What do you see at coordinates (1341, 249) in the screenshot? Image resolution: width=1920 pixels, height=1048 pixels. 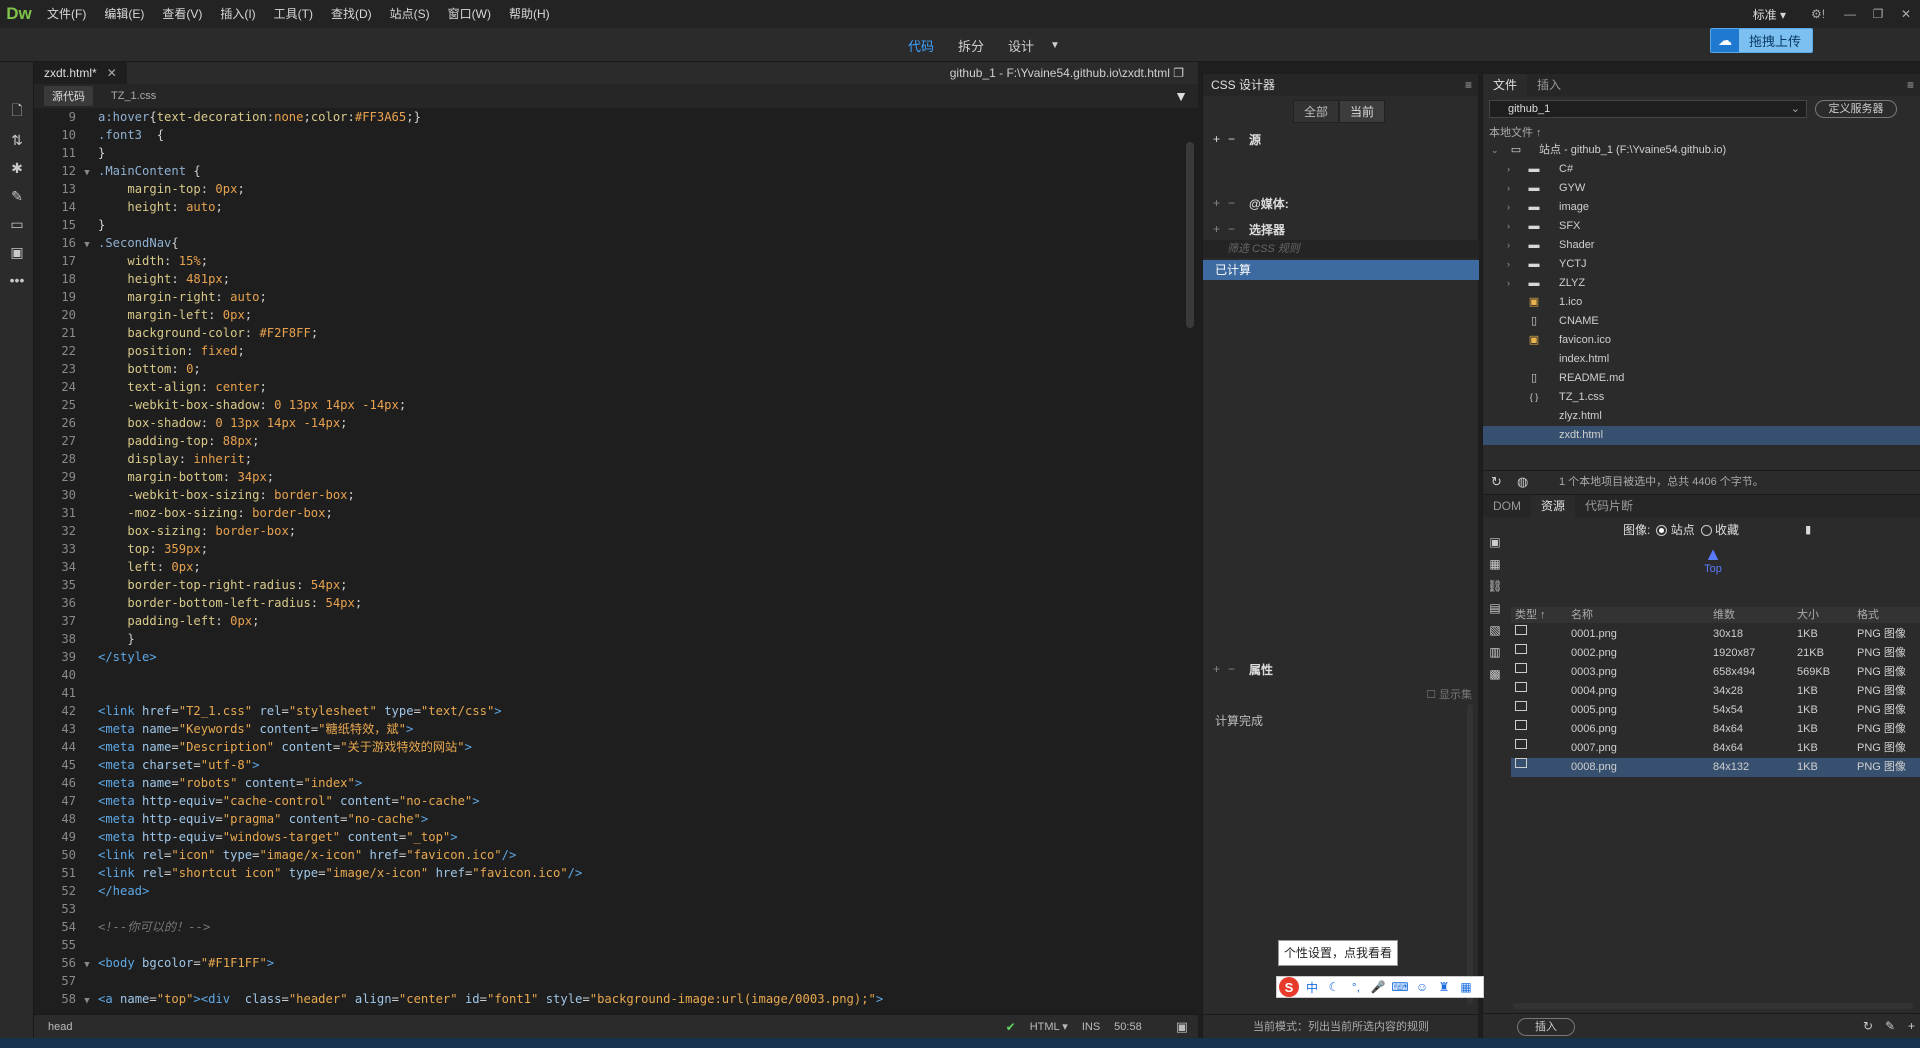 I see `selector-filter-input: 筛选 CSS 规则` at bounding box center [1341, 249].